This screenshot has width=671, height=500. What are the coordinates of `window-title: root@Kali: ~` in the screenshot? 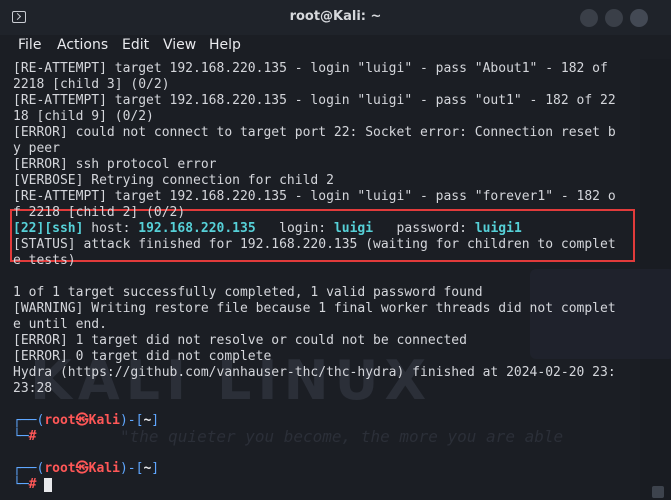 It's located at (335, 16).